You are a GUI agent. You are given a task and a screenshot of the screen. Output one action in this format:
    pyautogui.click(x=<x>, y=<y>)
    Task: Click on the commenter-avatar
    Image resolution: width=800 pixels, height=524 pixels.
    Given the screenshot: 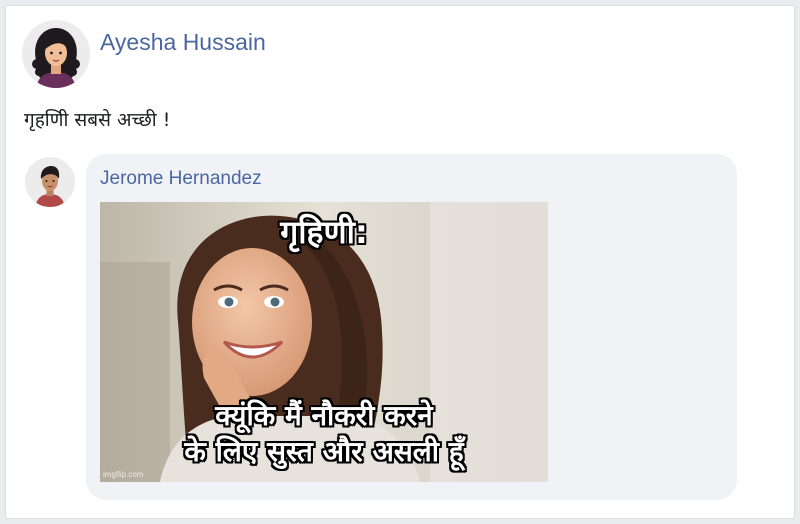 What is the action you would take?
    pyautogui.click(x=50, y=182)
    